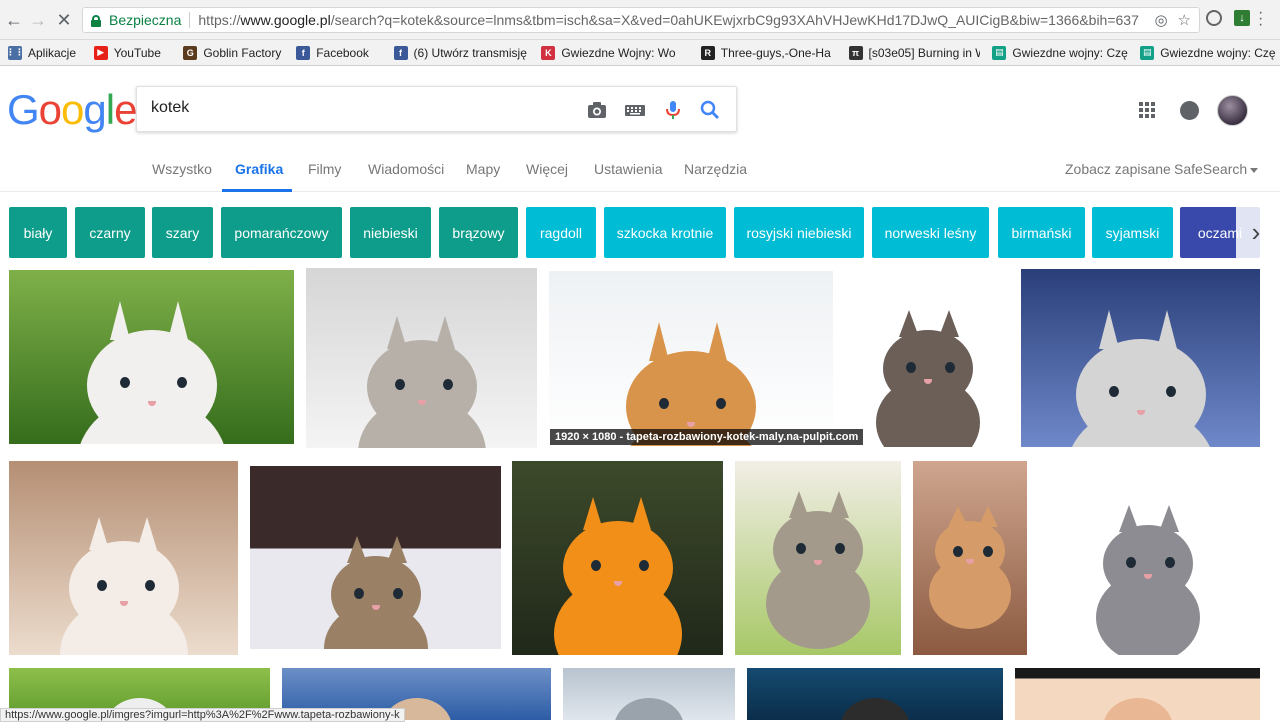 The image size is (1280, 722). What do you see at coordinates (628, 169) in the screenshot?
I see `tab-settings: Ustawienia` at bounding box center [628, 169].